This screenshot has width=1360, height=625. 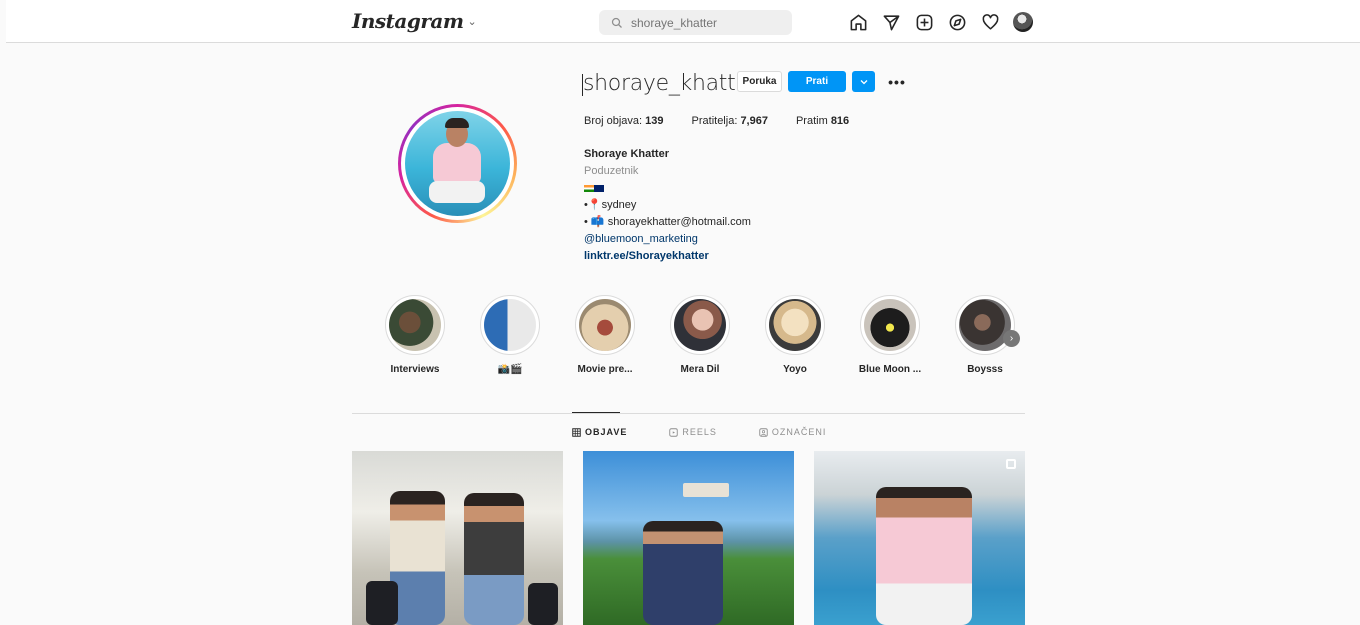 What do you see at coordinates (415, 335) in the screenshot?
I see `highlight-item: Interviews` at bounding box center [415, 335].